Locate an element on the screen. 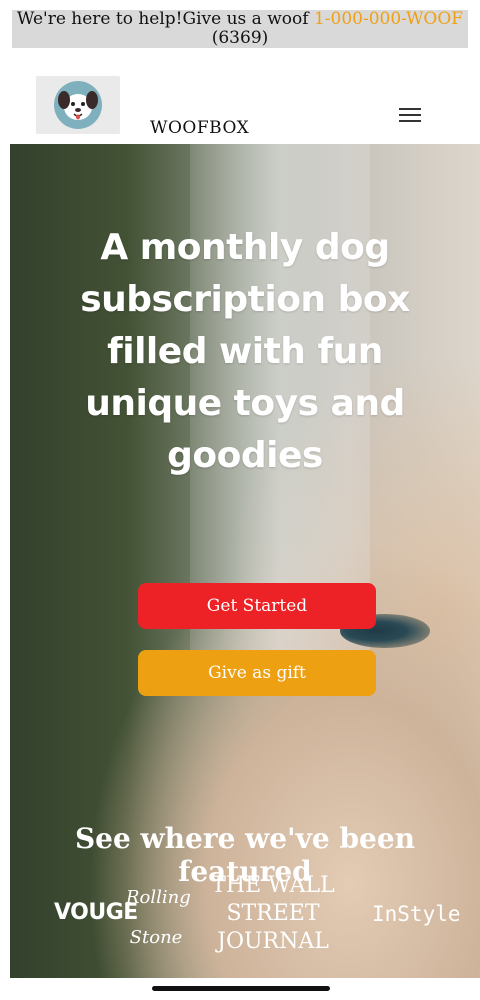 The height and width of the screenshot is (1000, 480). dog-face-logo-icon is located at coordinates (78, 105).